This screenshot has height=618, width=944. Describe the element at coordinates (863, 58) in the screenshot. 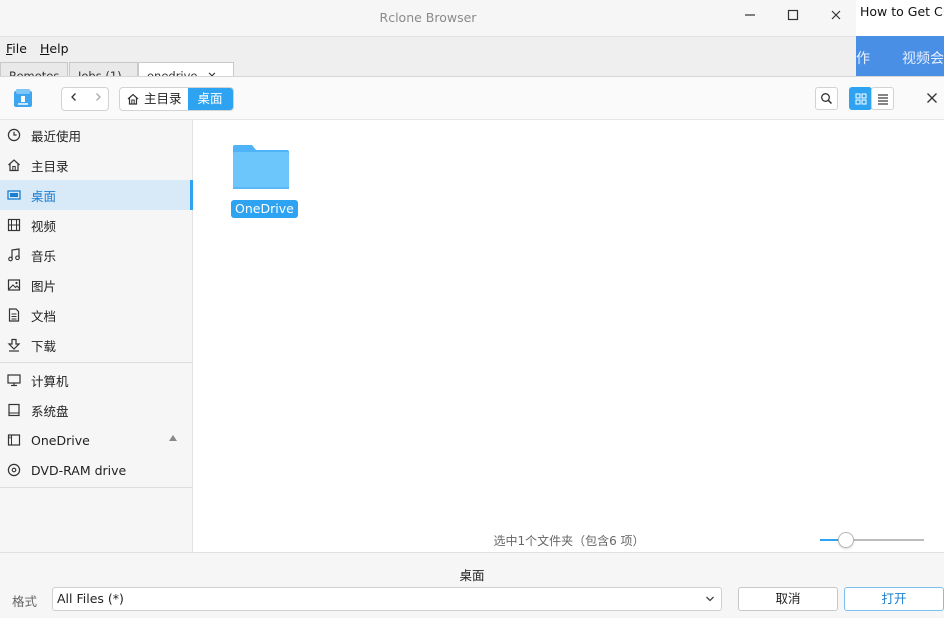

I see `browser-nav-item: 作` at that location.